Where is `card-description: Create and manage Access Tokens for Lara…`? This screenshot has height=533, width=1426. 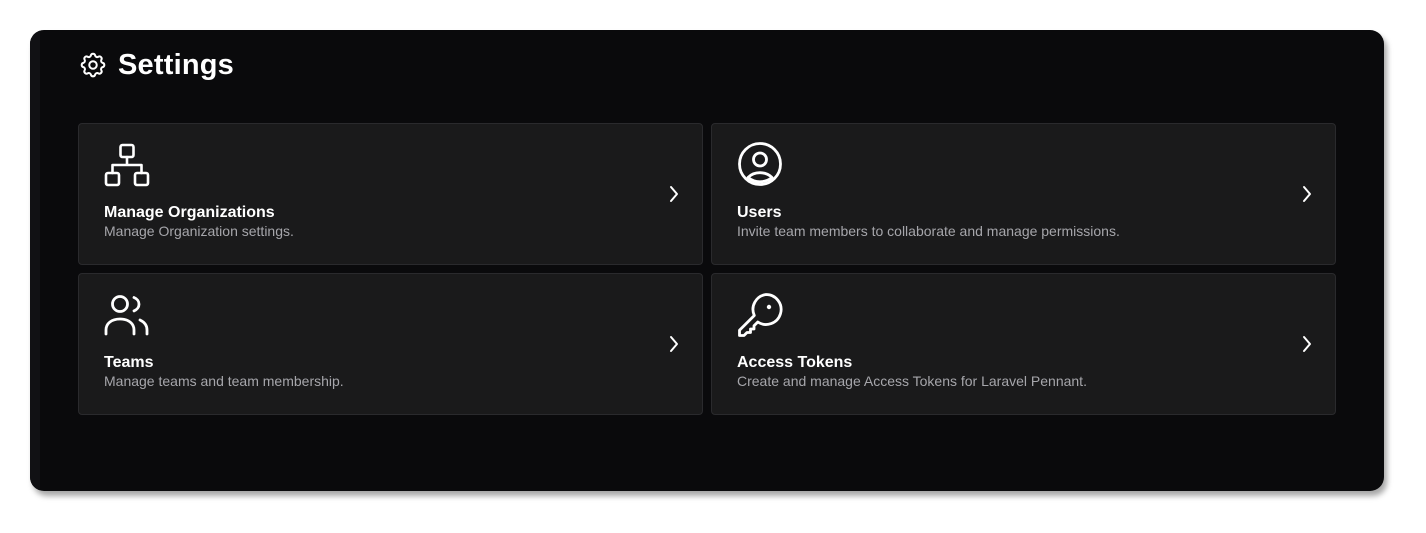 card-description: Create and manage Access Tokens for Lara… is located at coordinates (912, 381).